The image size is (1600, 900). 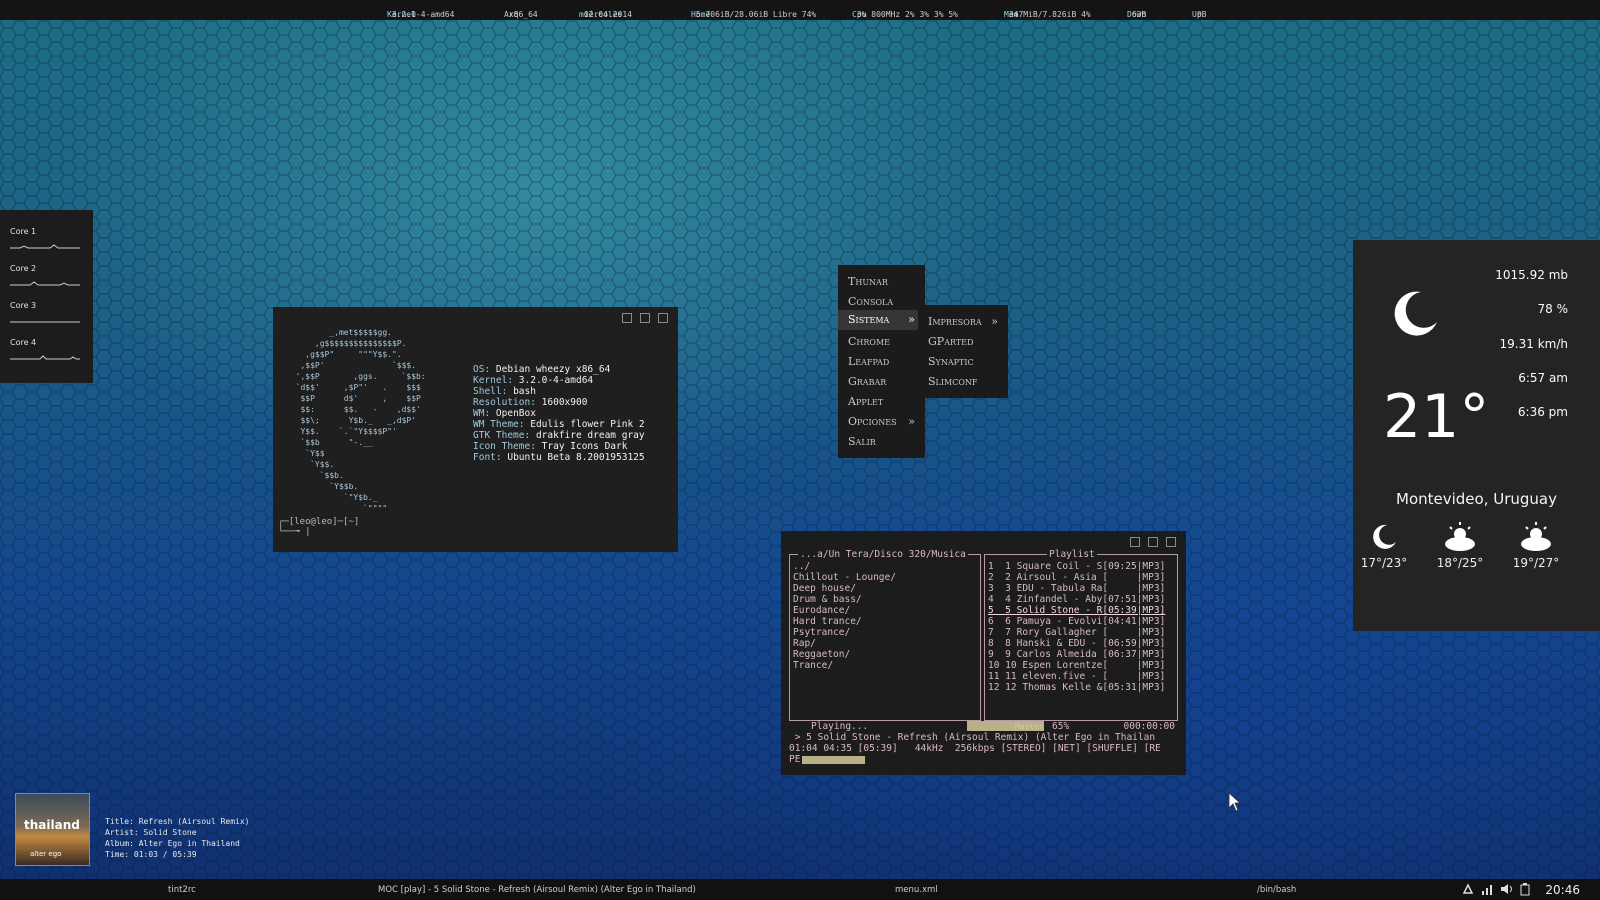 What do you see at coordinates (504, 413) in the screenshot?
I see `info-row: WM: OpenBox` at bounding box center [504, 413].